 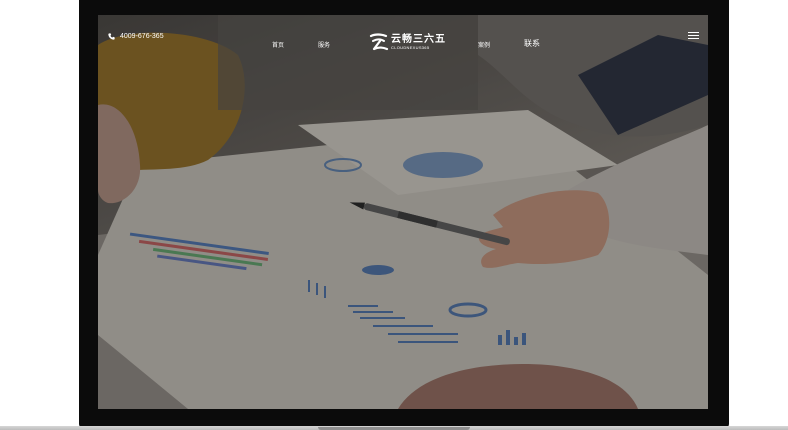 I want to click on logo-name-cn: 云畅三六五, so click(x=418, y=39).